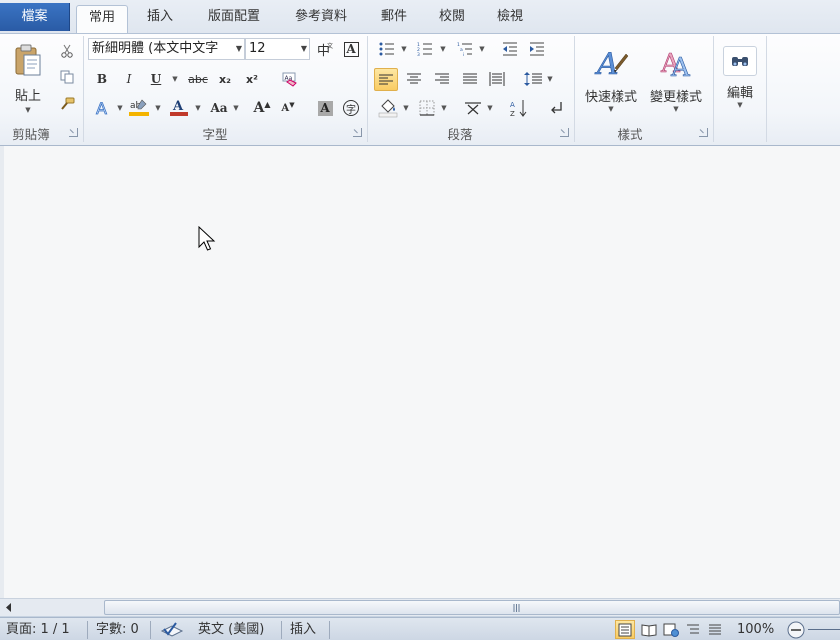 Image resolution: width=840 pixels, height=640 pixels. I want to click on font-launcher-icon, so click(357, 132).